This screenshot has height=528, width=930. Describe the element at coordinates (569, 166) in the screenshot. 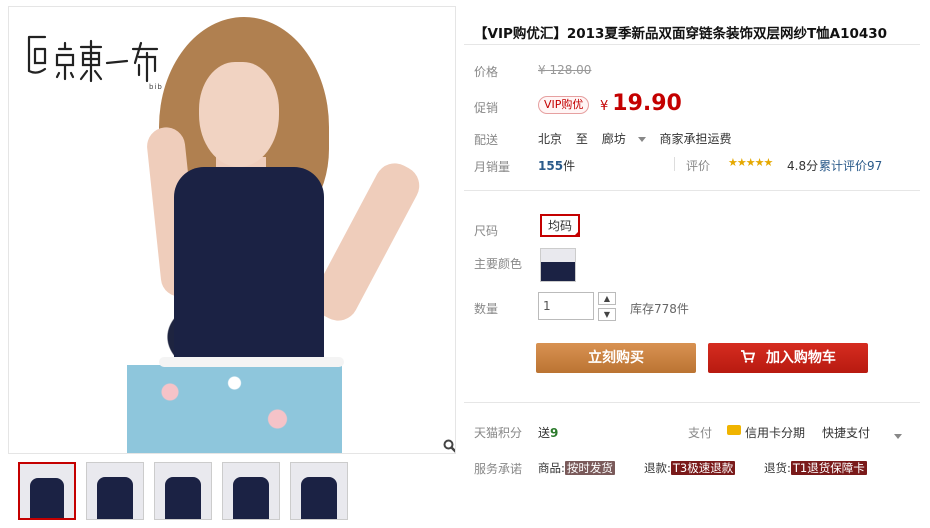

I see `sales-unit: 件` at that location.